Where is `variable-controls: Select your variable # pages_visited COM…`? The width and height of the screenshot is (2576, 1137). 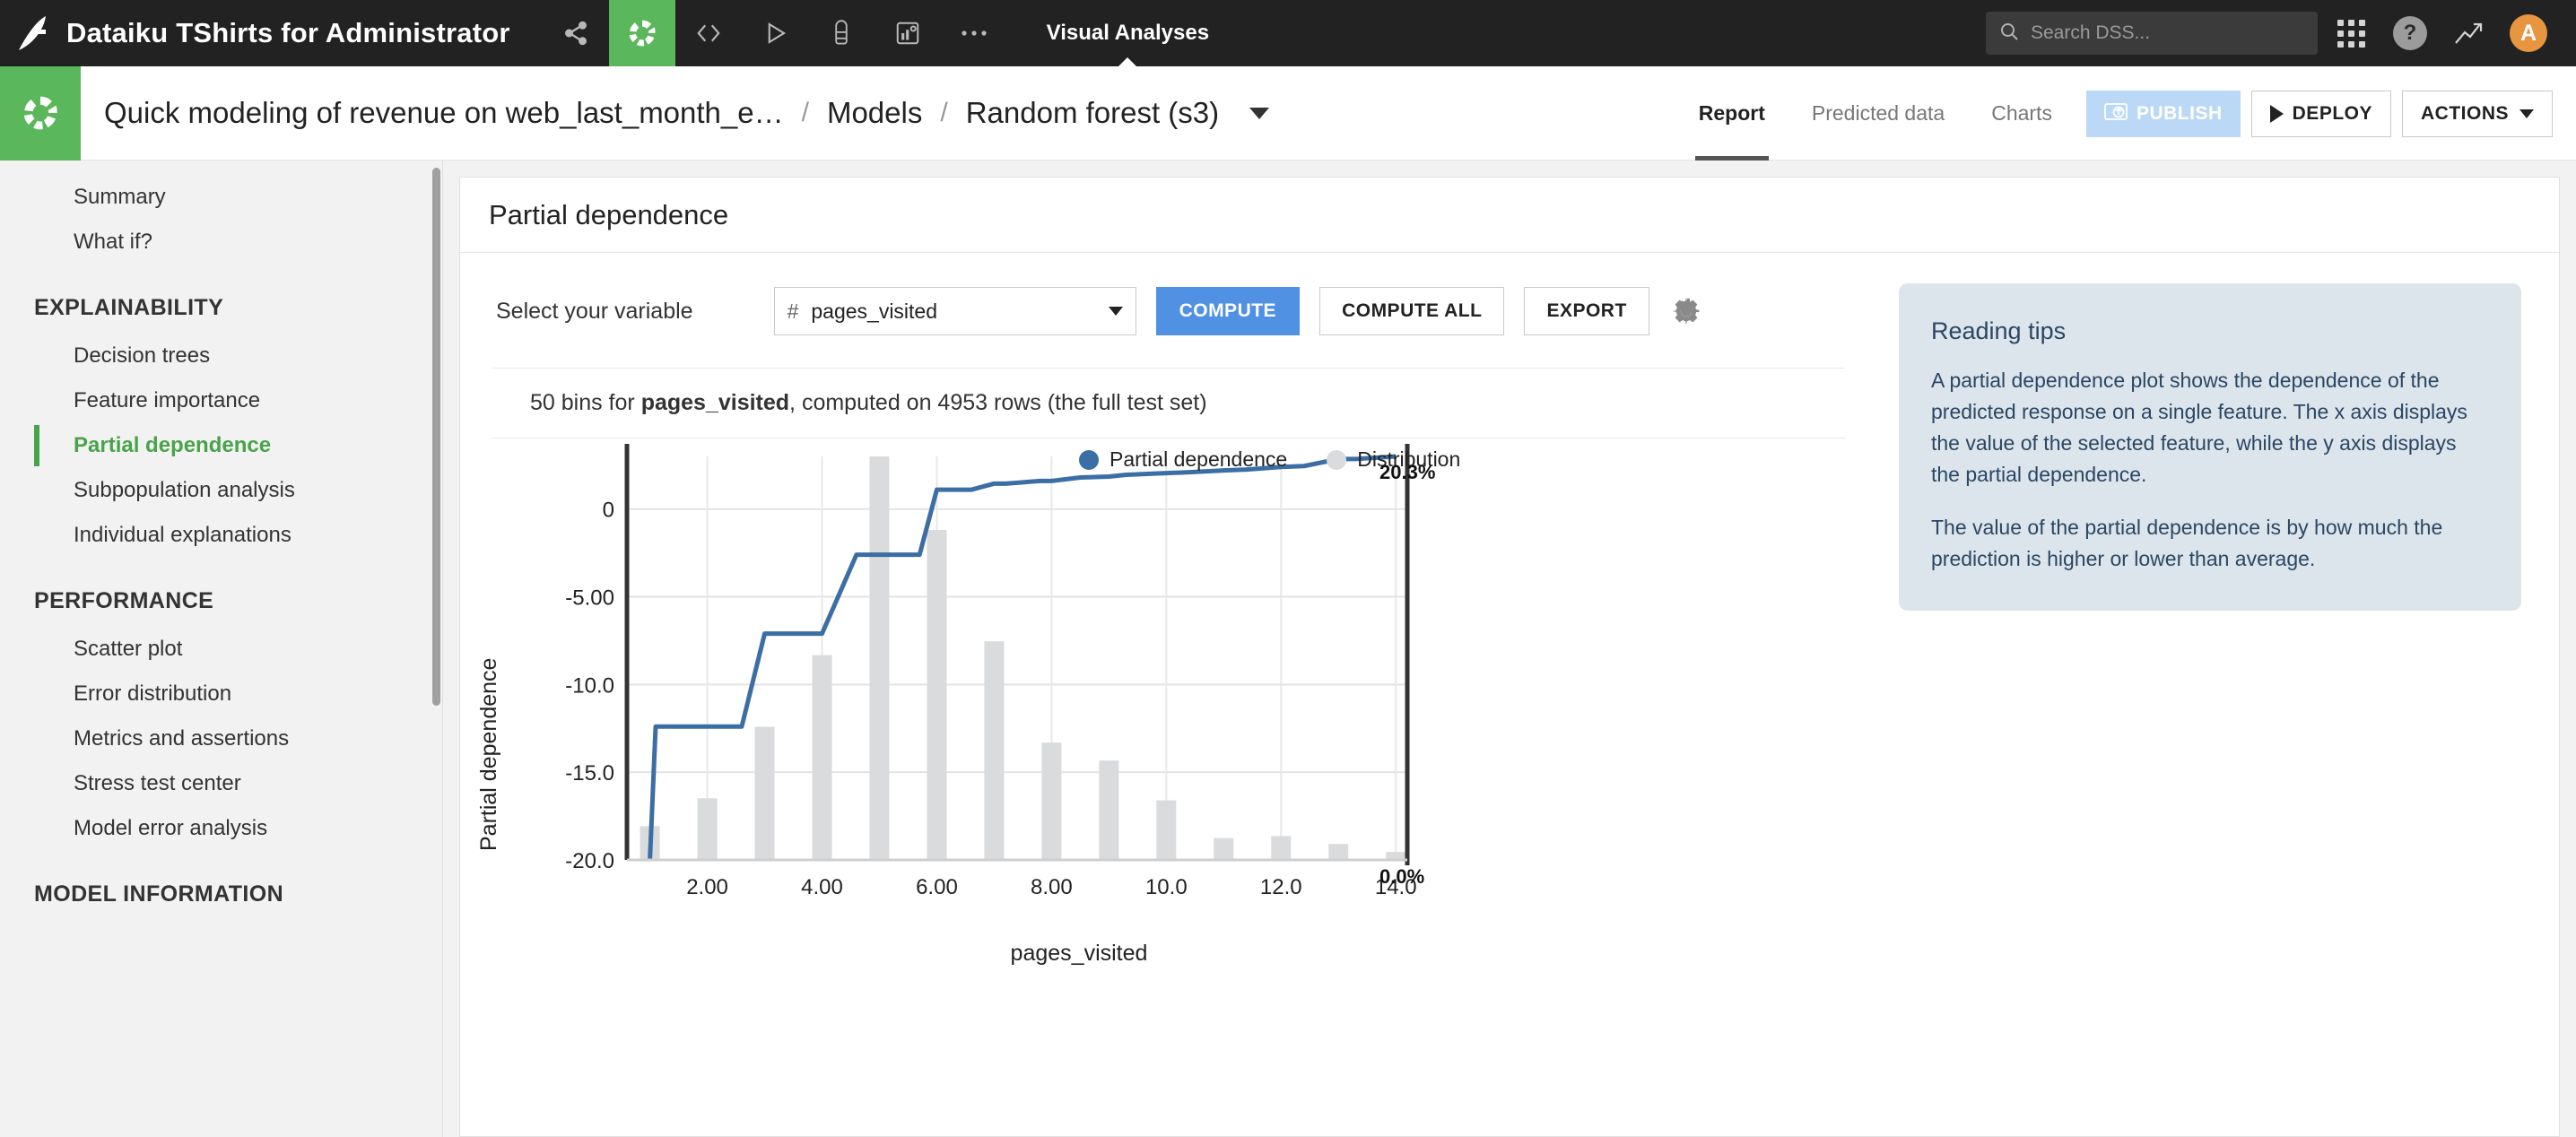 variable-controls: Select your variable # pages_visited COM… is located at coordinates (1168, 310).